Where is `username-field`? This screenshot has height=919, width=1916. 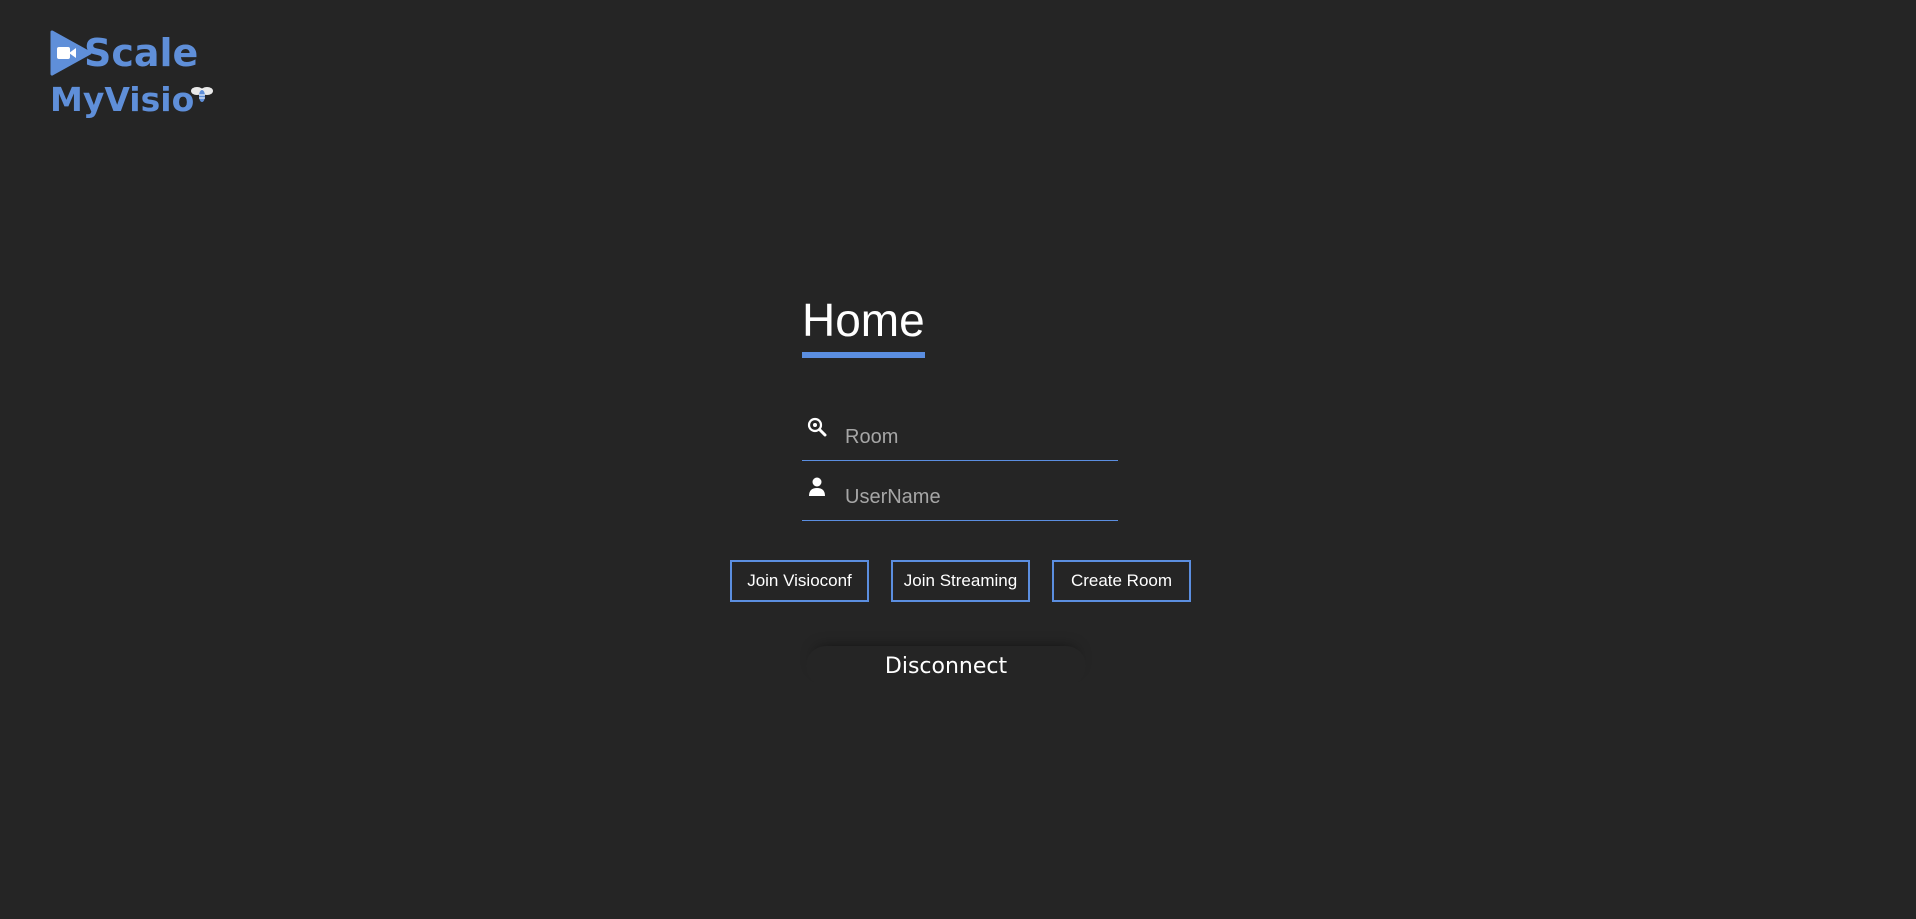 username-field is located at coordinates (960, 497).